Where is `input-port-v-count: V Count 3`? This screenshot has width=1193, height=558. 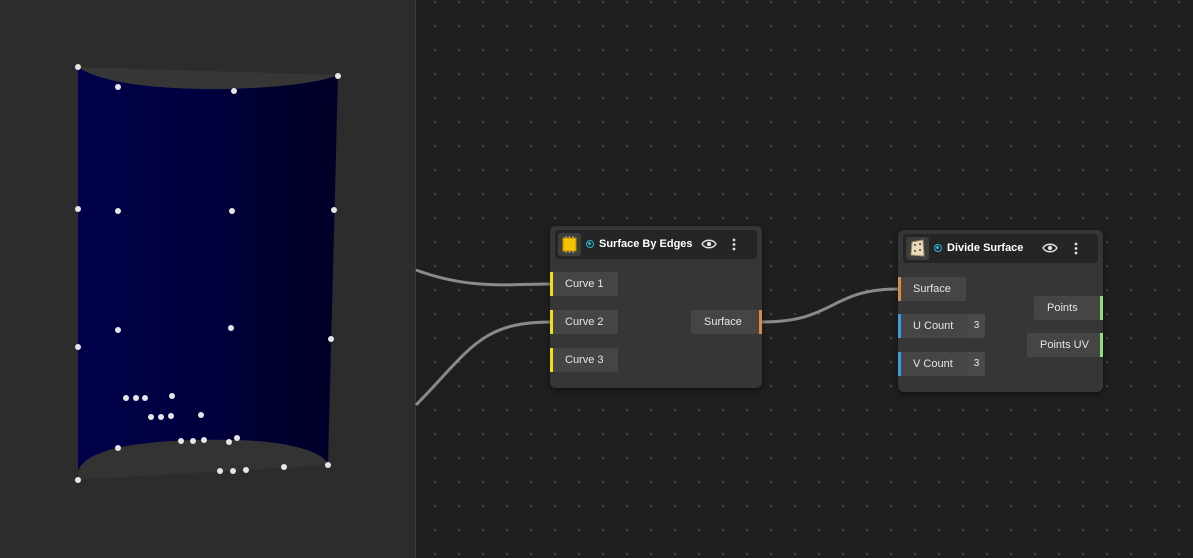 input-port-v-count: V Count 3 is located at coordinates (941, 364).